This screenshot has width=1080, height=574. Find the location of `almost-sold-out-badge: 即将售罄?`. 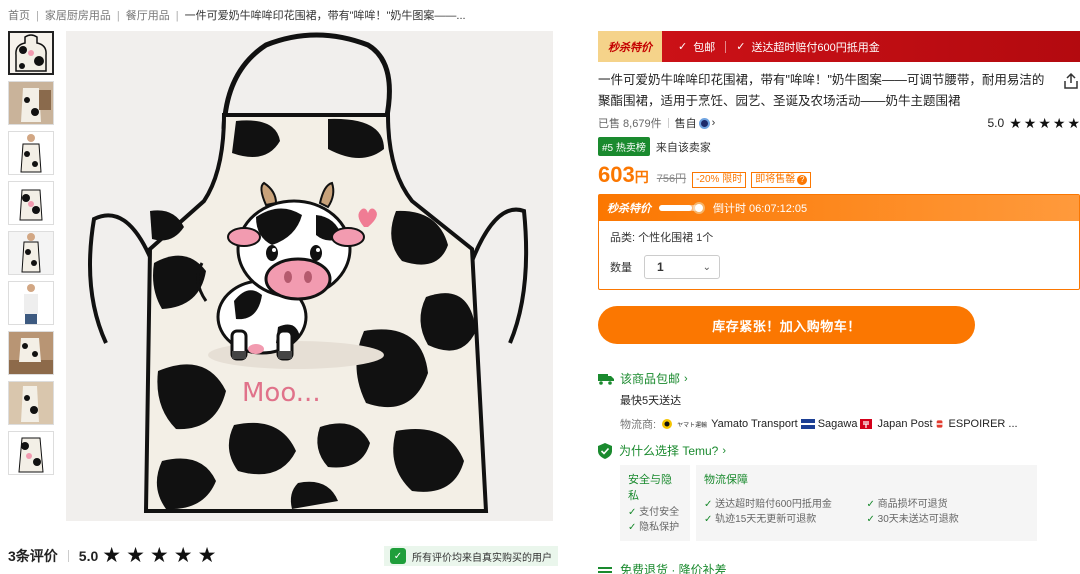

almost-sold-out-badge: 即将售罄? is located at coordinates (781, 180).